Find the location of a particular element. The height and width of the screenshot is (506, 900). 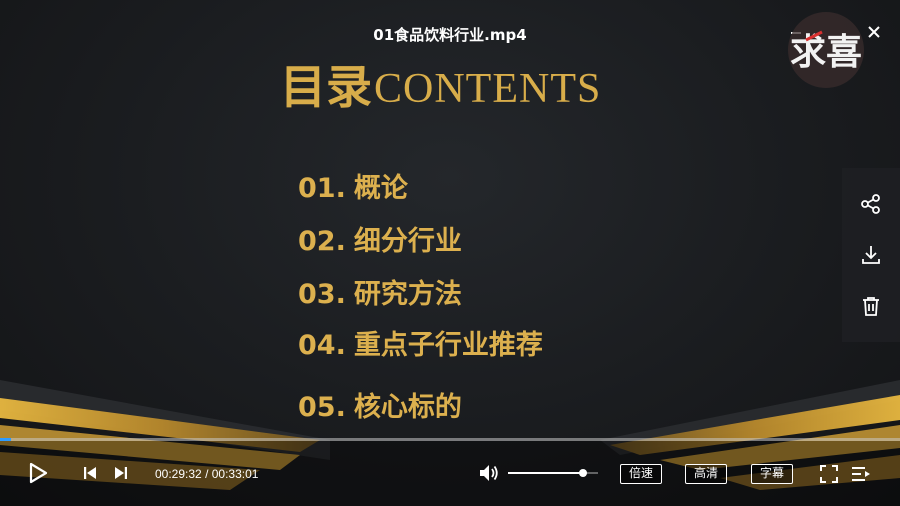

slide-heading: 目录 CONTENTS is located at coordinates (440, 84).